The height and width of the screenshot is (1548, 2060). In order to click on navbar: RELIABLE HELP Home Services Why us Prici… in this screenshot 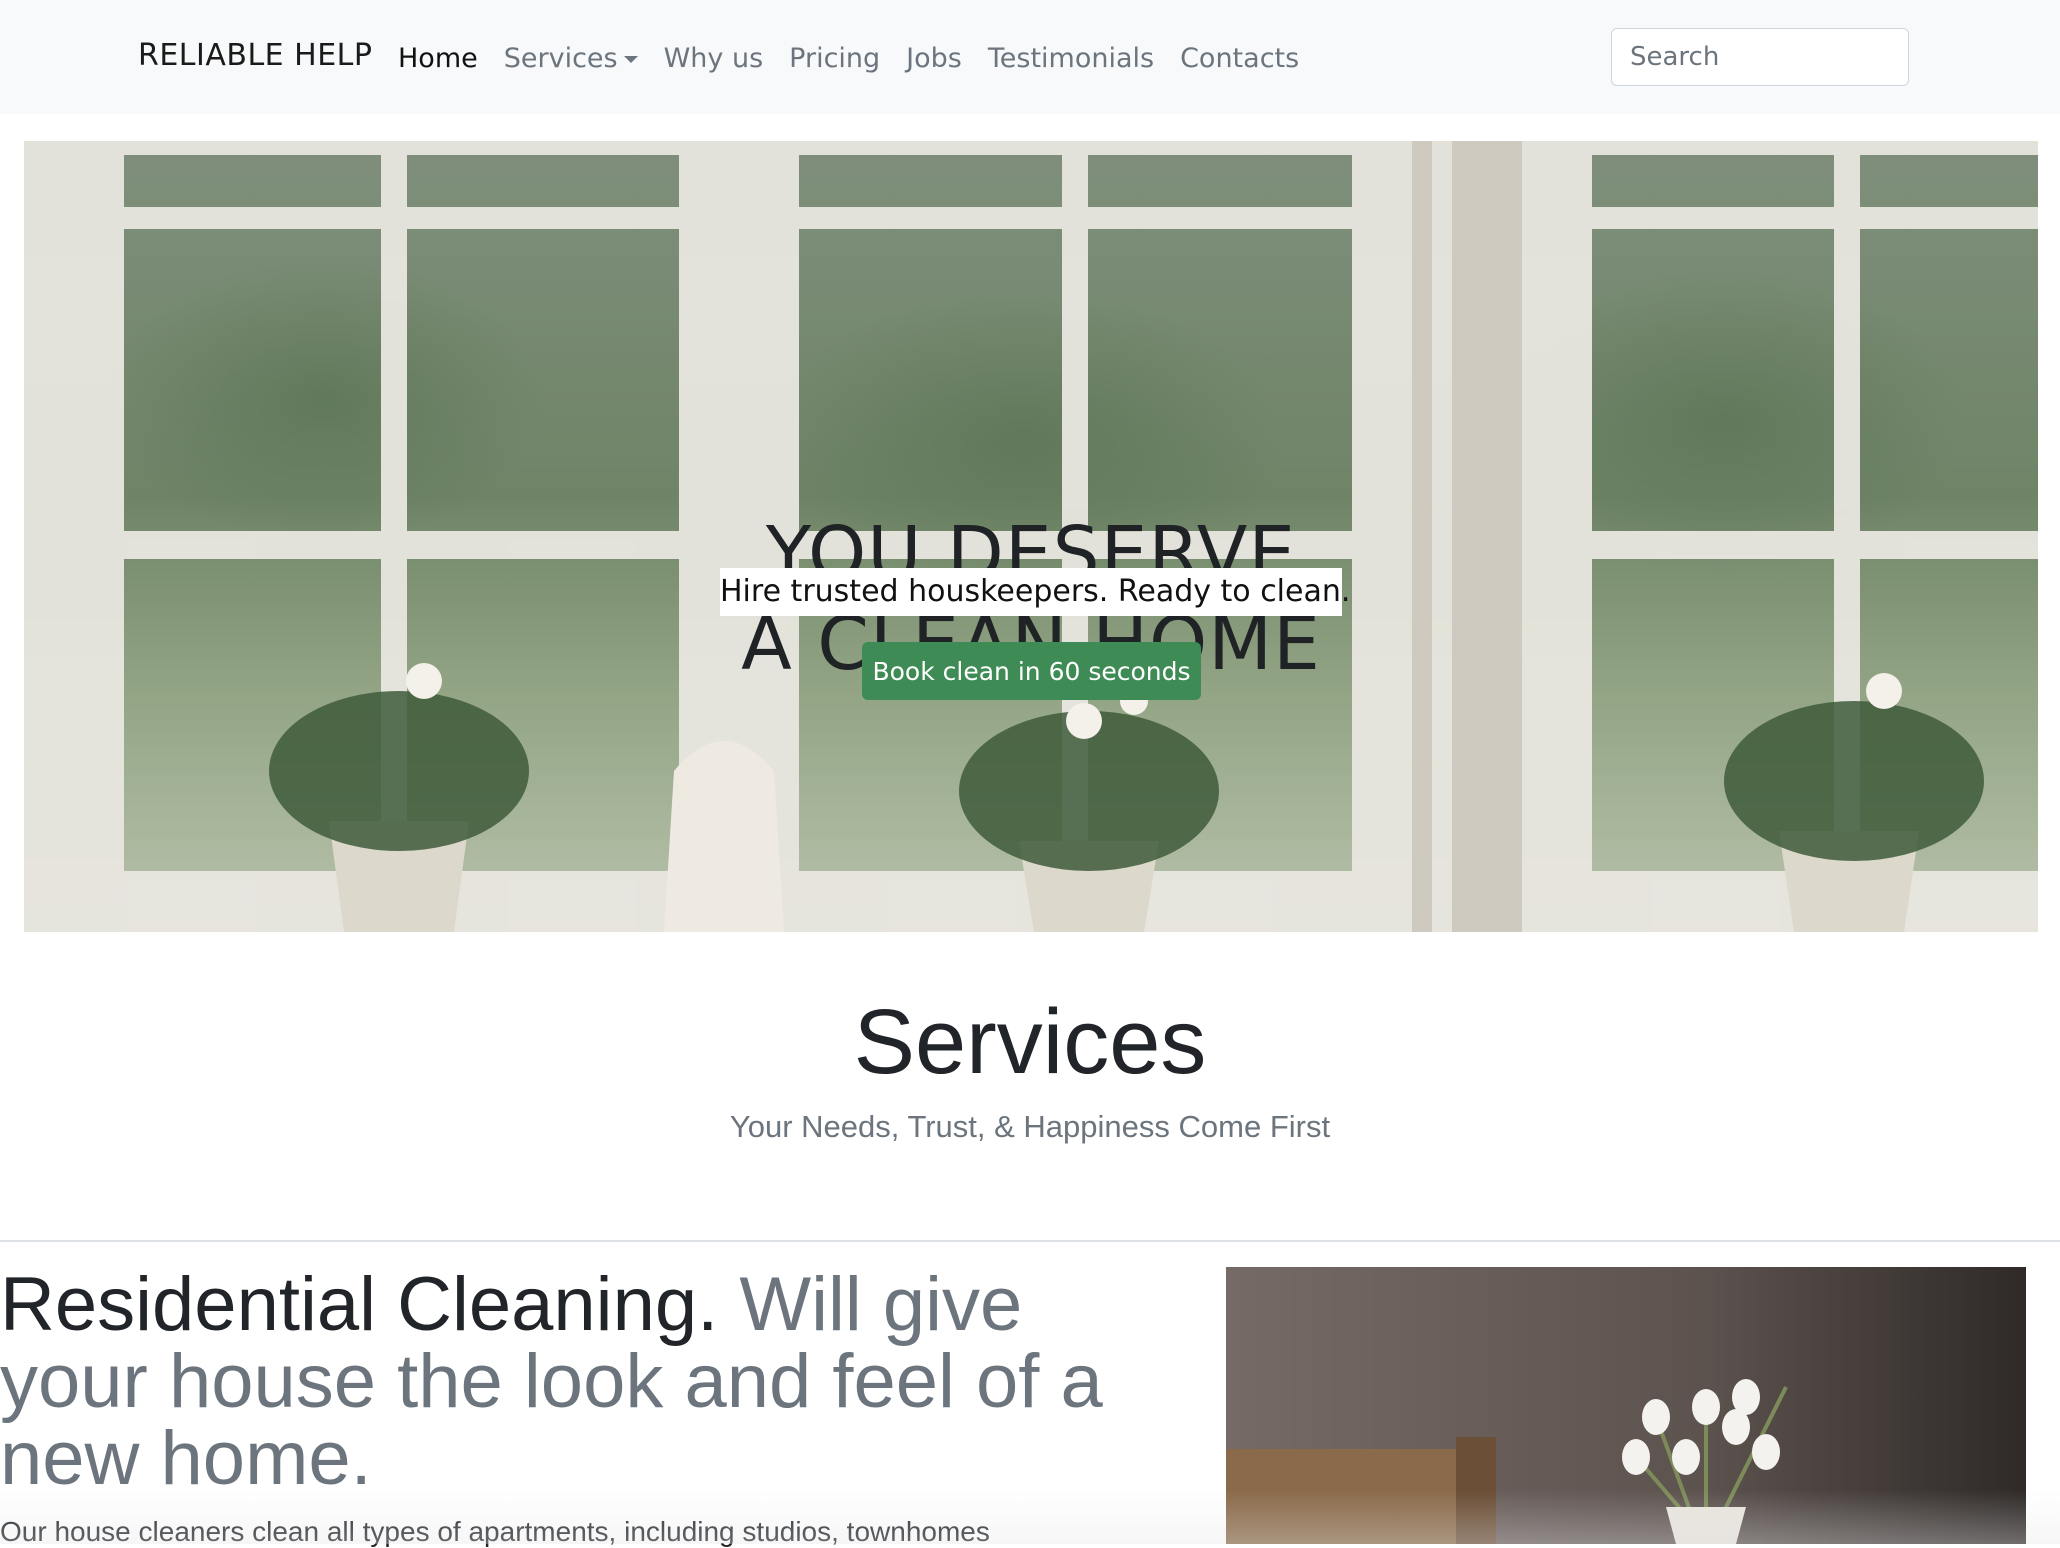, I will do `click(1030, 57)`.